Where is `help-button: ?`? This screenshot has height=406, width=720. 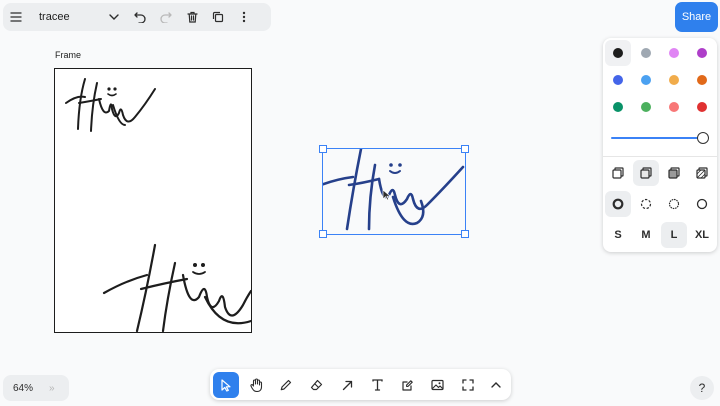 help-button: ? is located at coordinates (702, 388).